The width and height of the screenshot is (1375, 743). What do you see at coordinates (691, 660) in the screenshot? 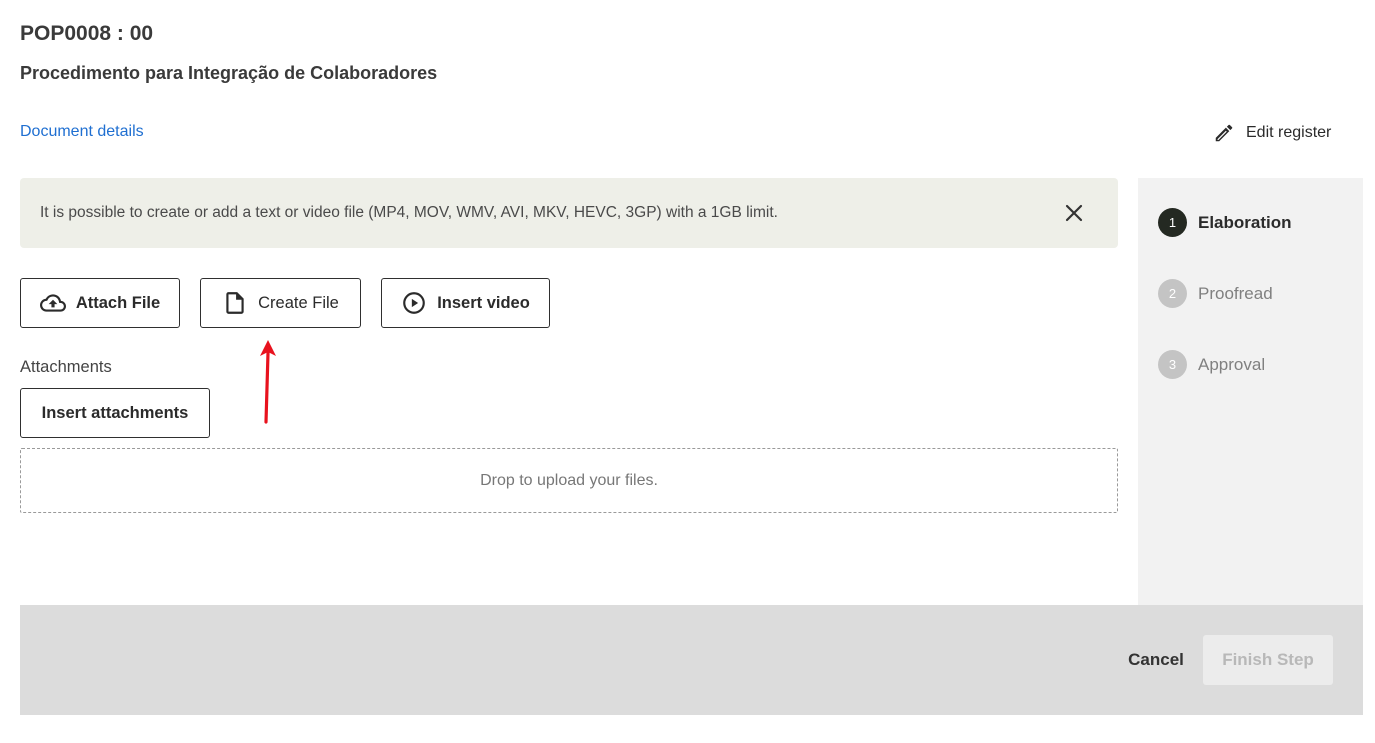
I see `footer-bar: Cancel Finish Step` at bounding box center [691, 660].